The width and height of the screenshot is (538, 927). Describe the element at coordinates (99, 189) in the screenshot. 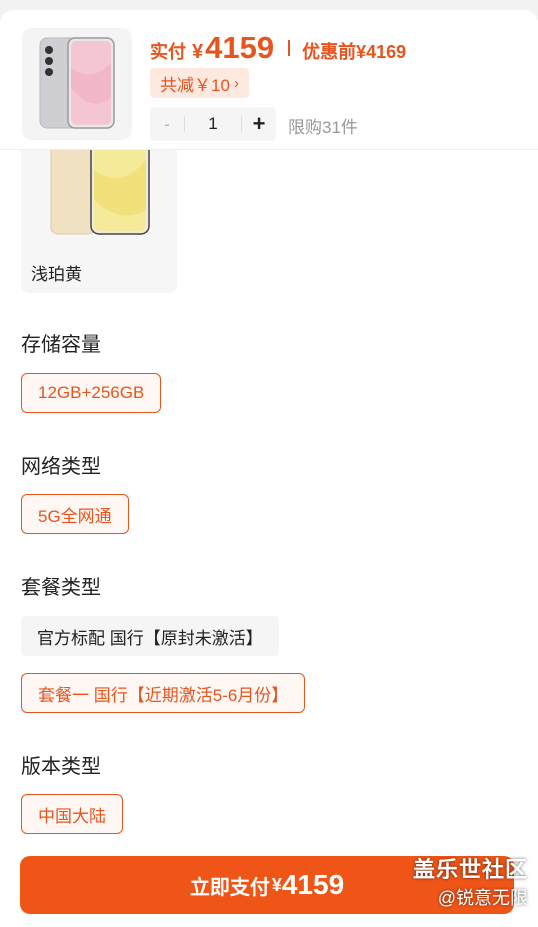

I see `color-option-image` at that location.